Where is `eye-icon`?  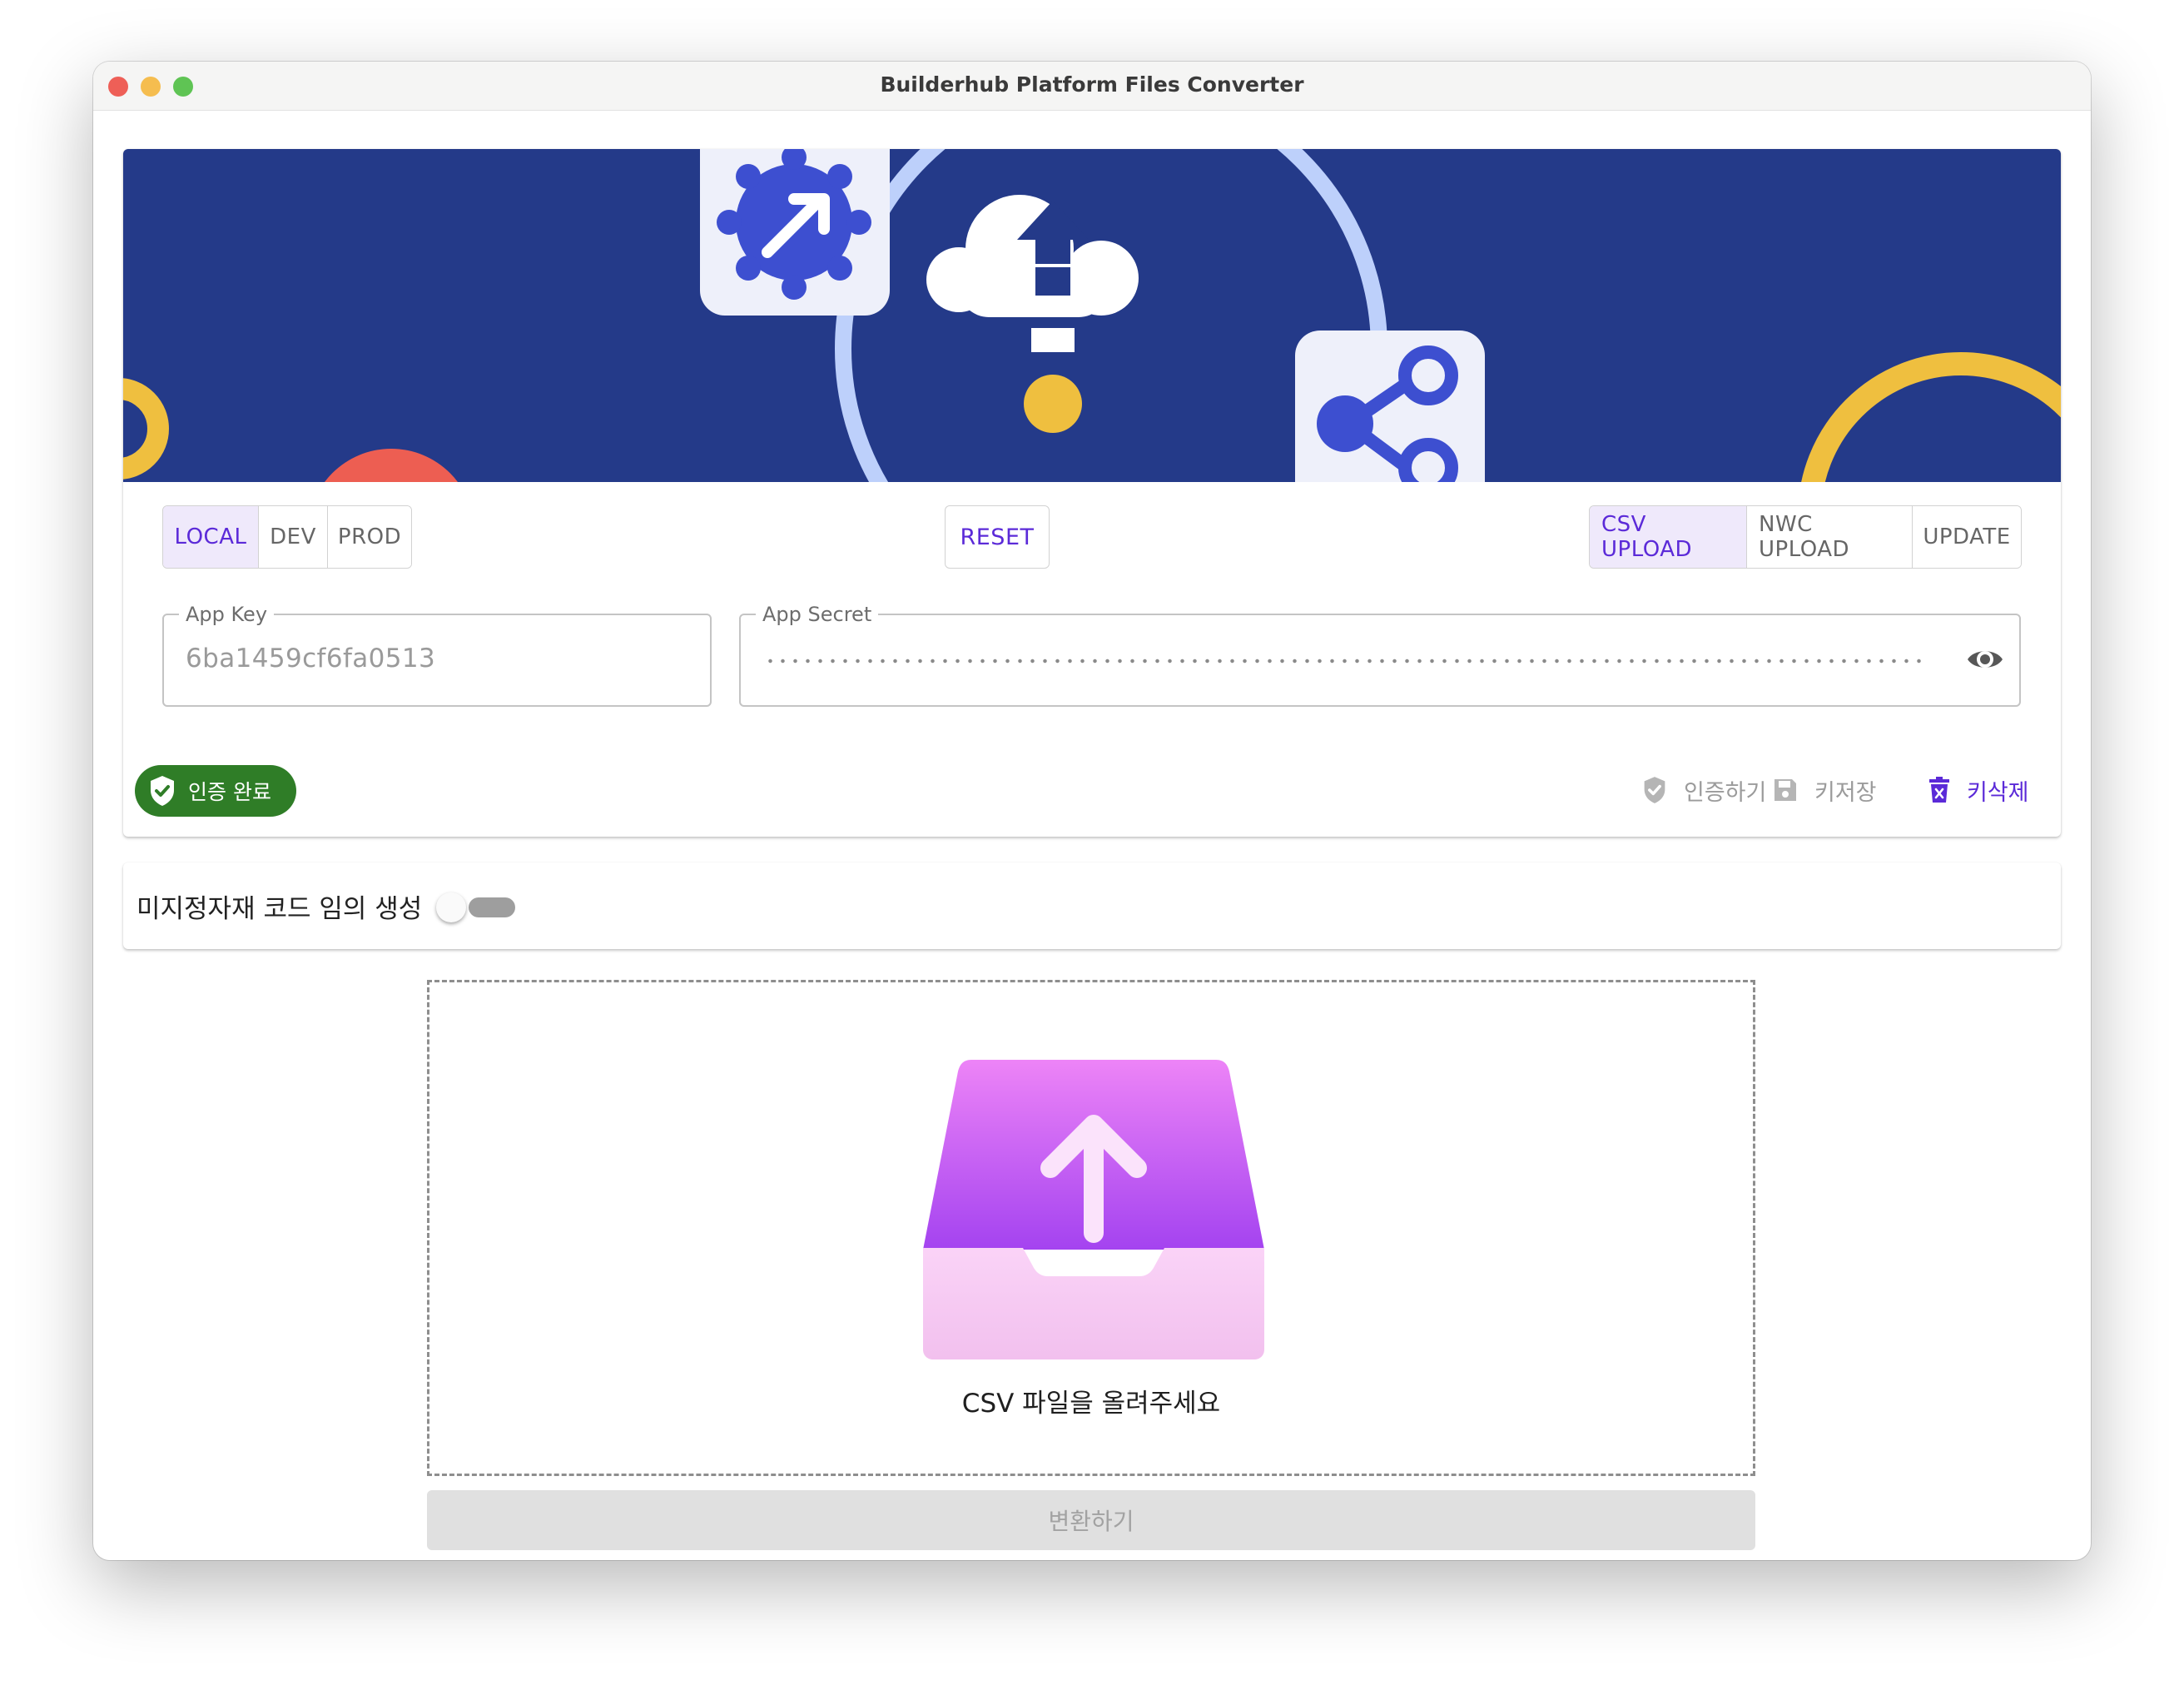
eye-icon is located at coordinates (1985, 659).